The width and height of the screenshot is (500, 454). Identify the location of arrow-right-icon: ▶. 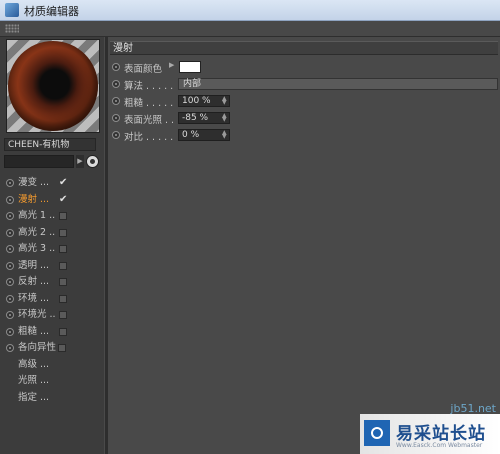
(80, 161).